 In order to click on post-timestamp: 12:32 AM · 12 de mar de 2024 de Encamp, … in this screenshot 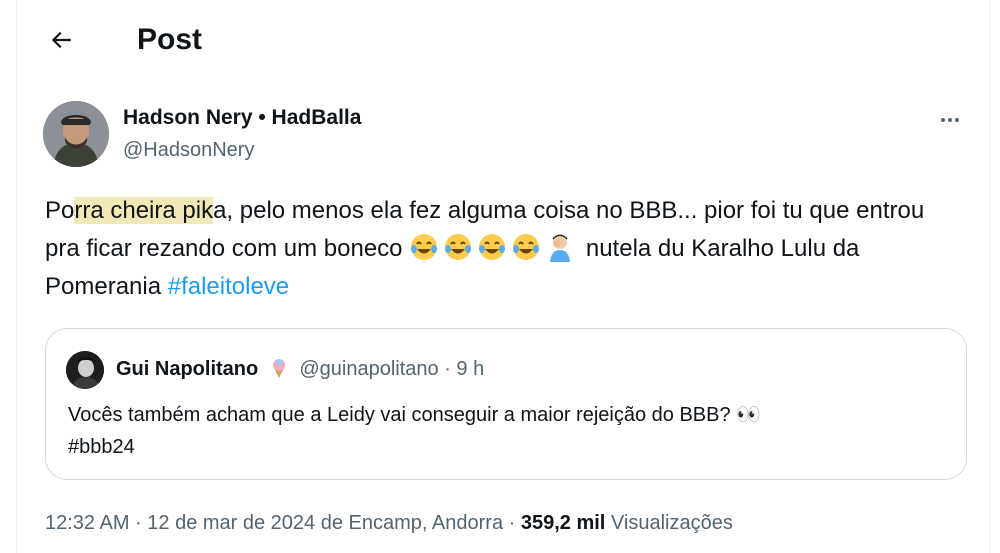, I will do `click(283, 523)`.